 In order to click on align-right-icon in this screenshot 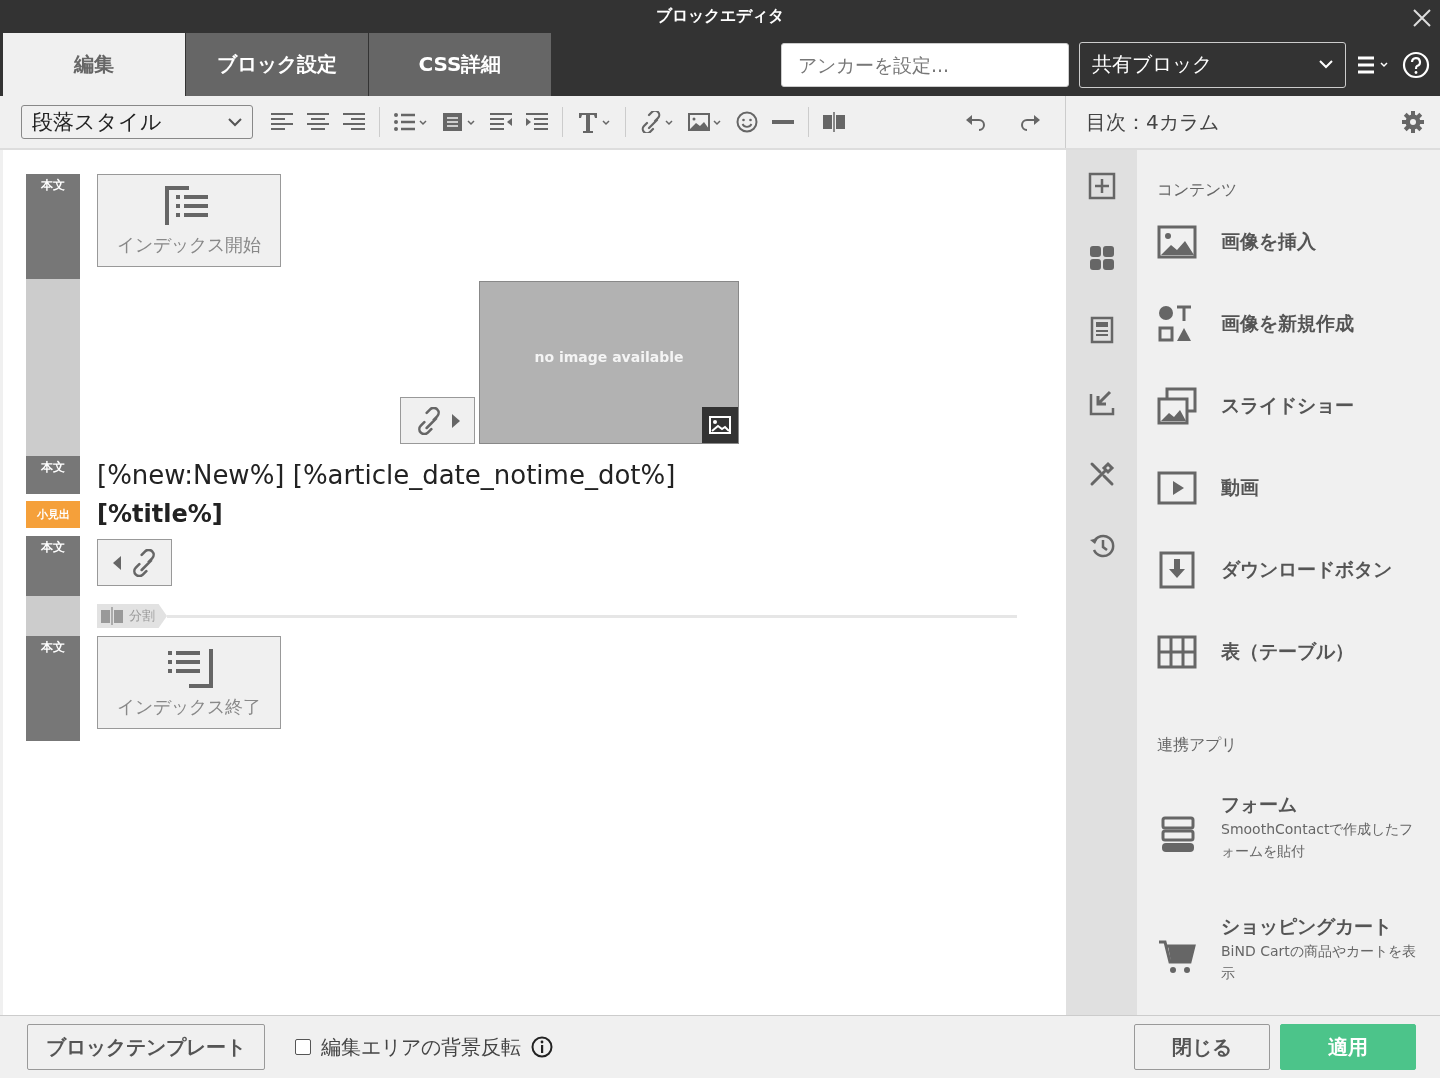, I will do `click(354, 122)`.